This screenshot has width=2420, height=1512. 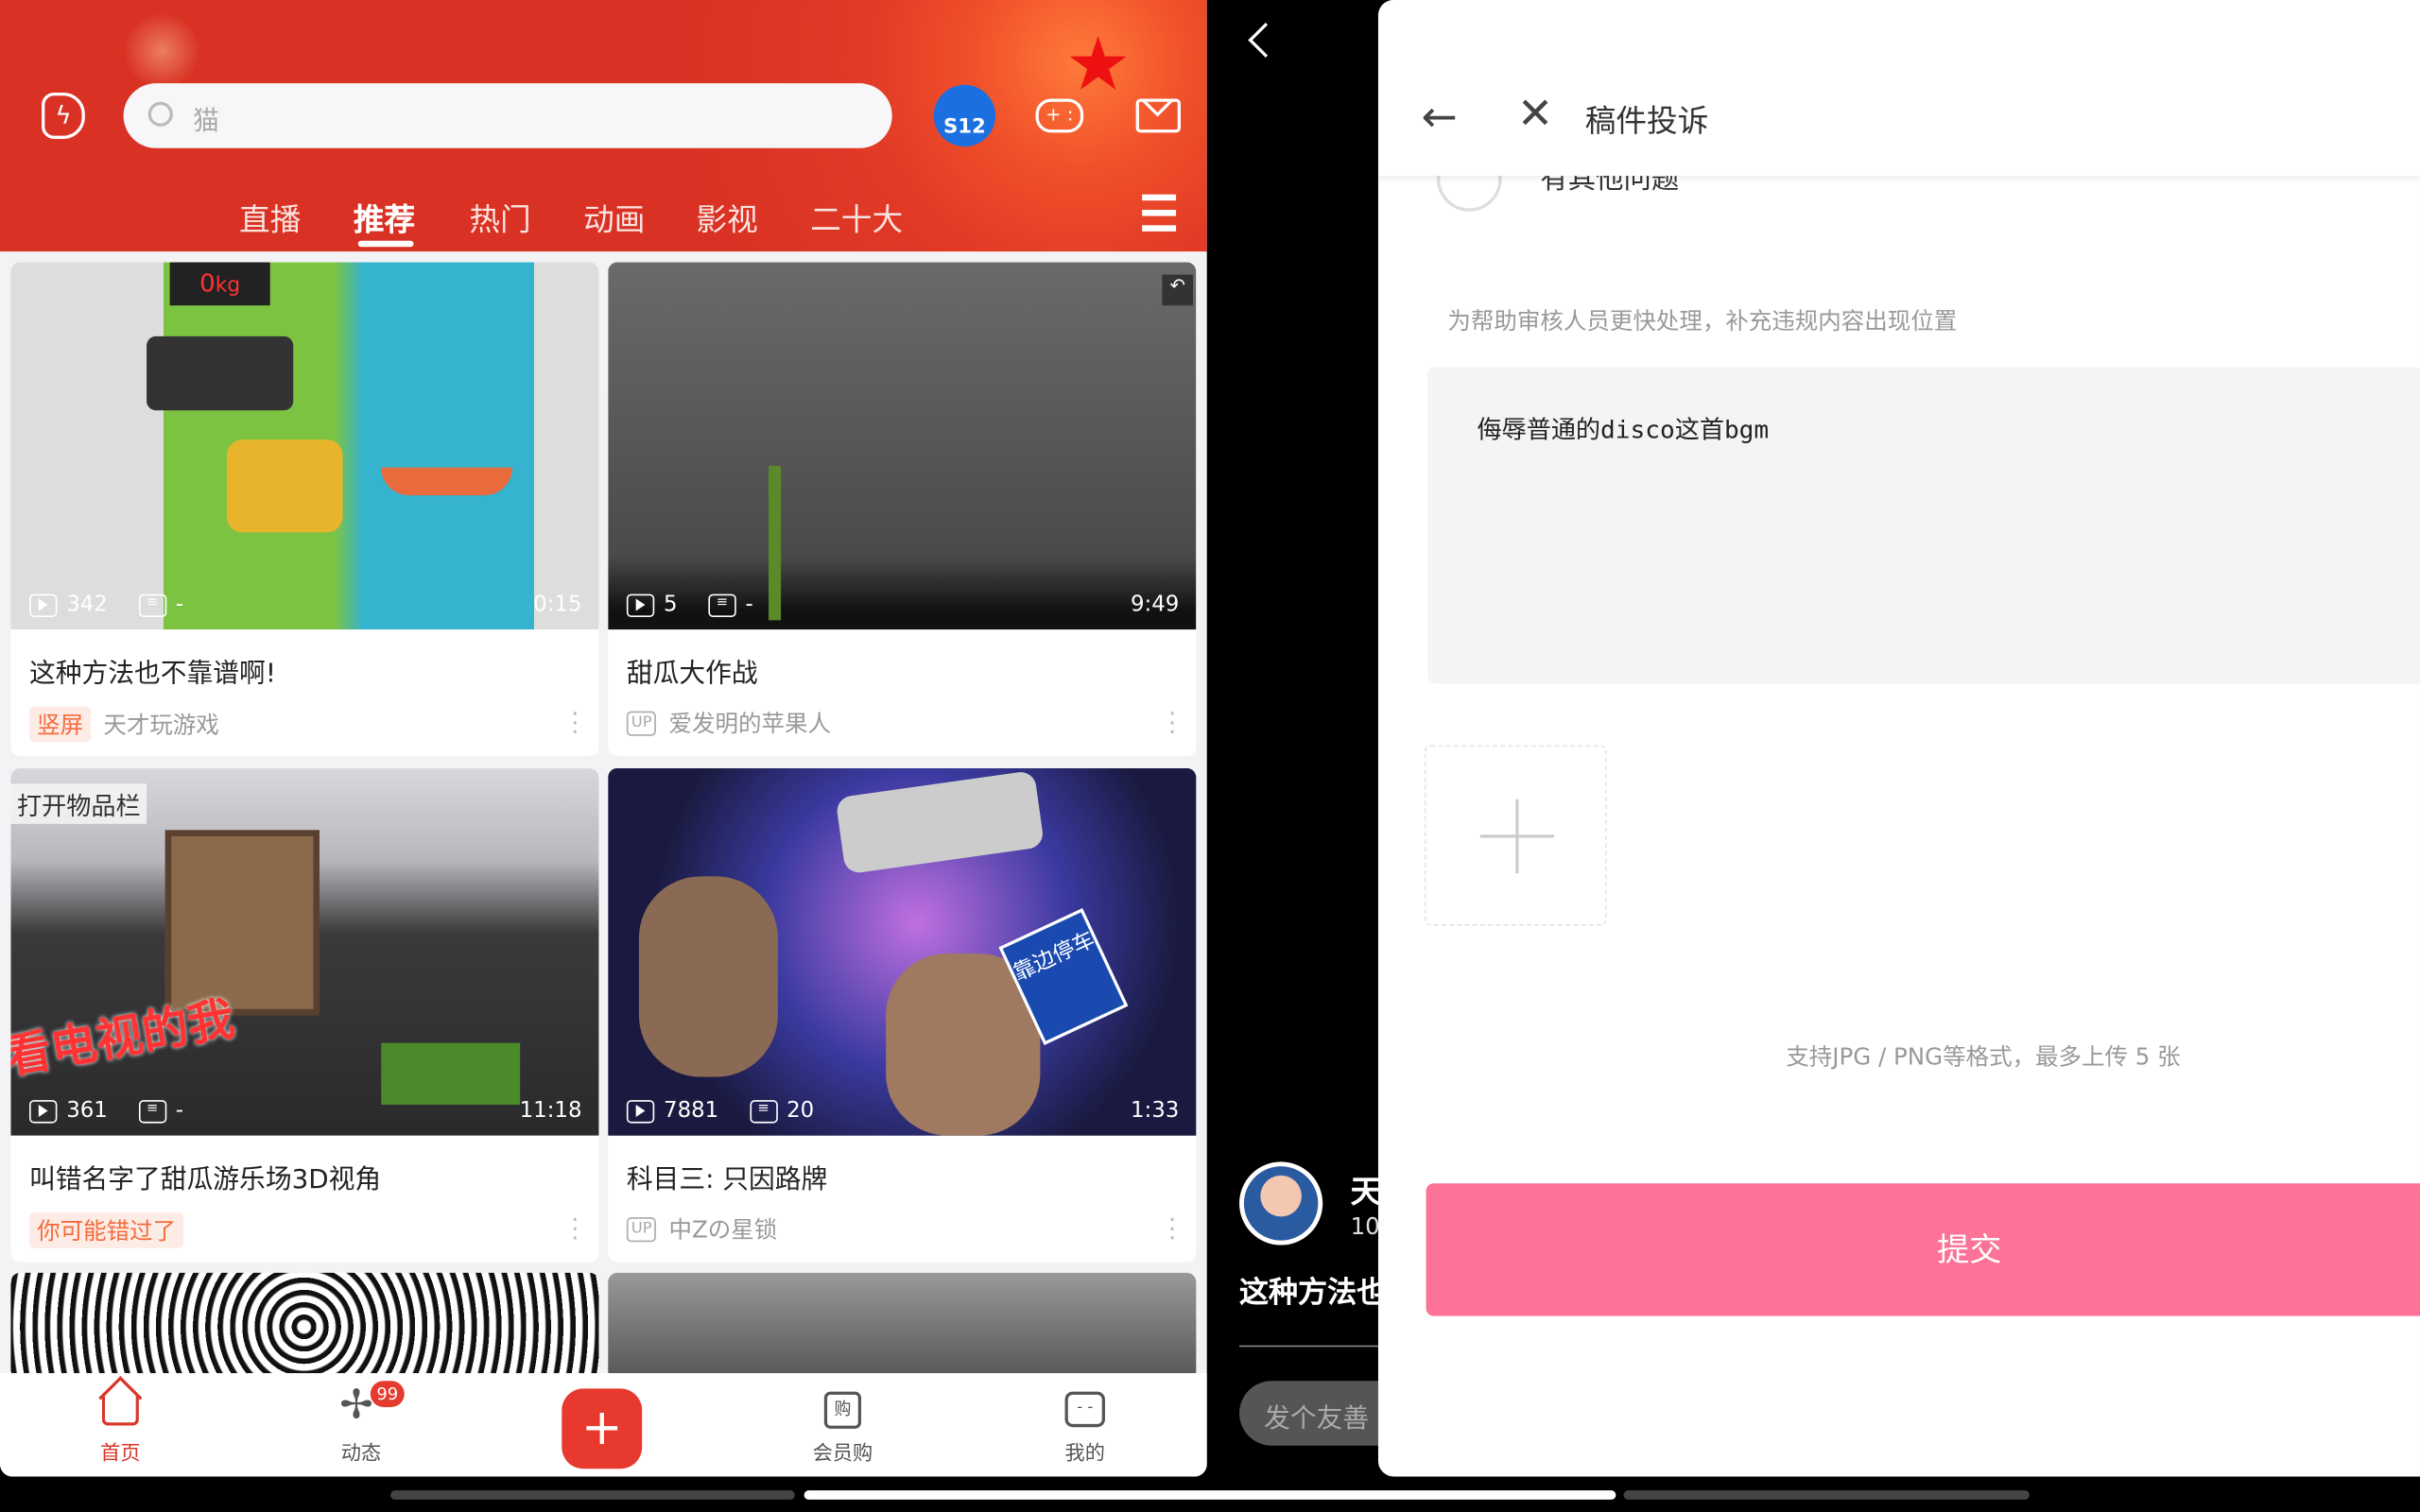 What do you see at coordinates (964, 115) in the screenshot?
I see `s12-event-icon: S12` at bounding box center [964, 115].